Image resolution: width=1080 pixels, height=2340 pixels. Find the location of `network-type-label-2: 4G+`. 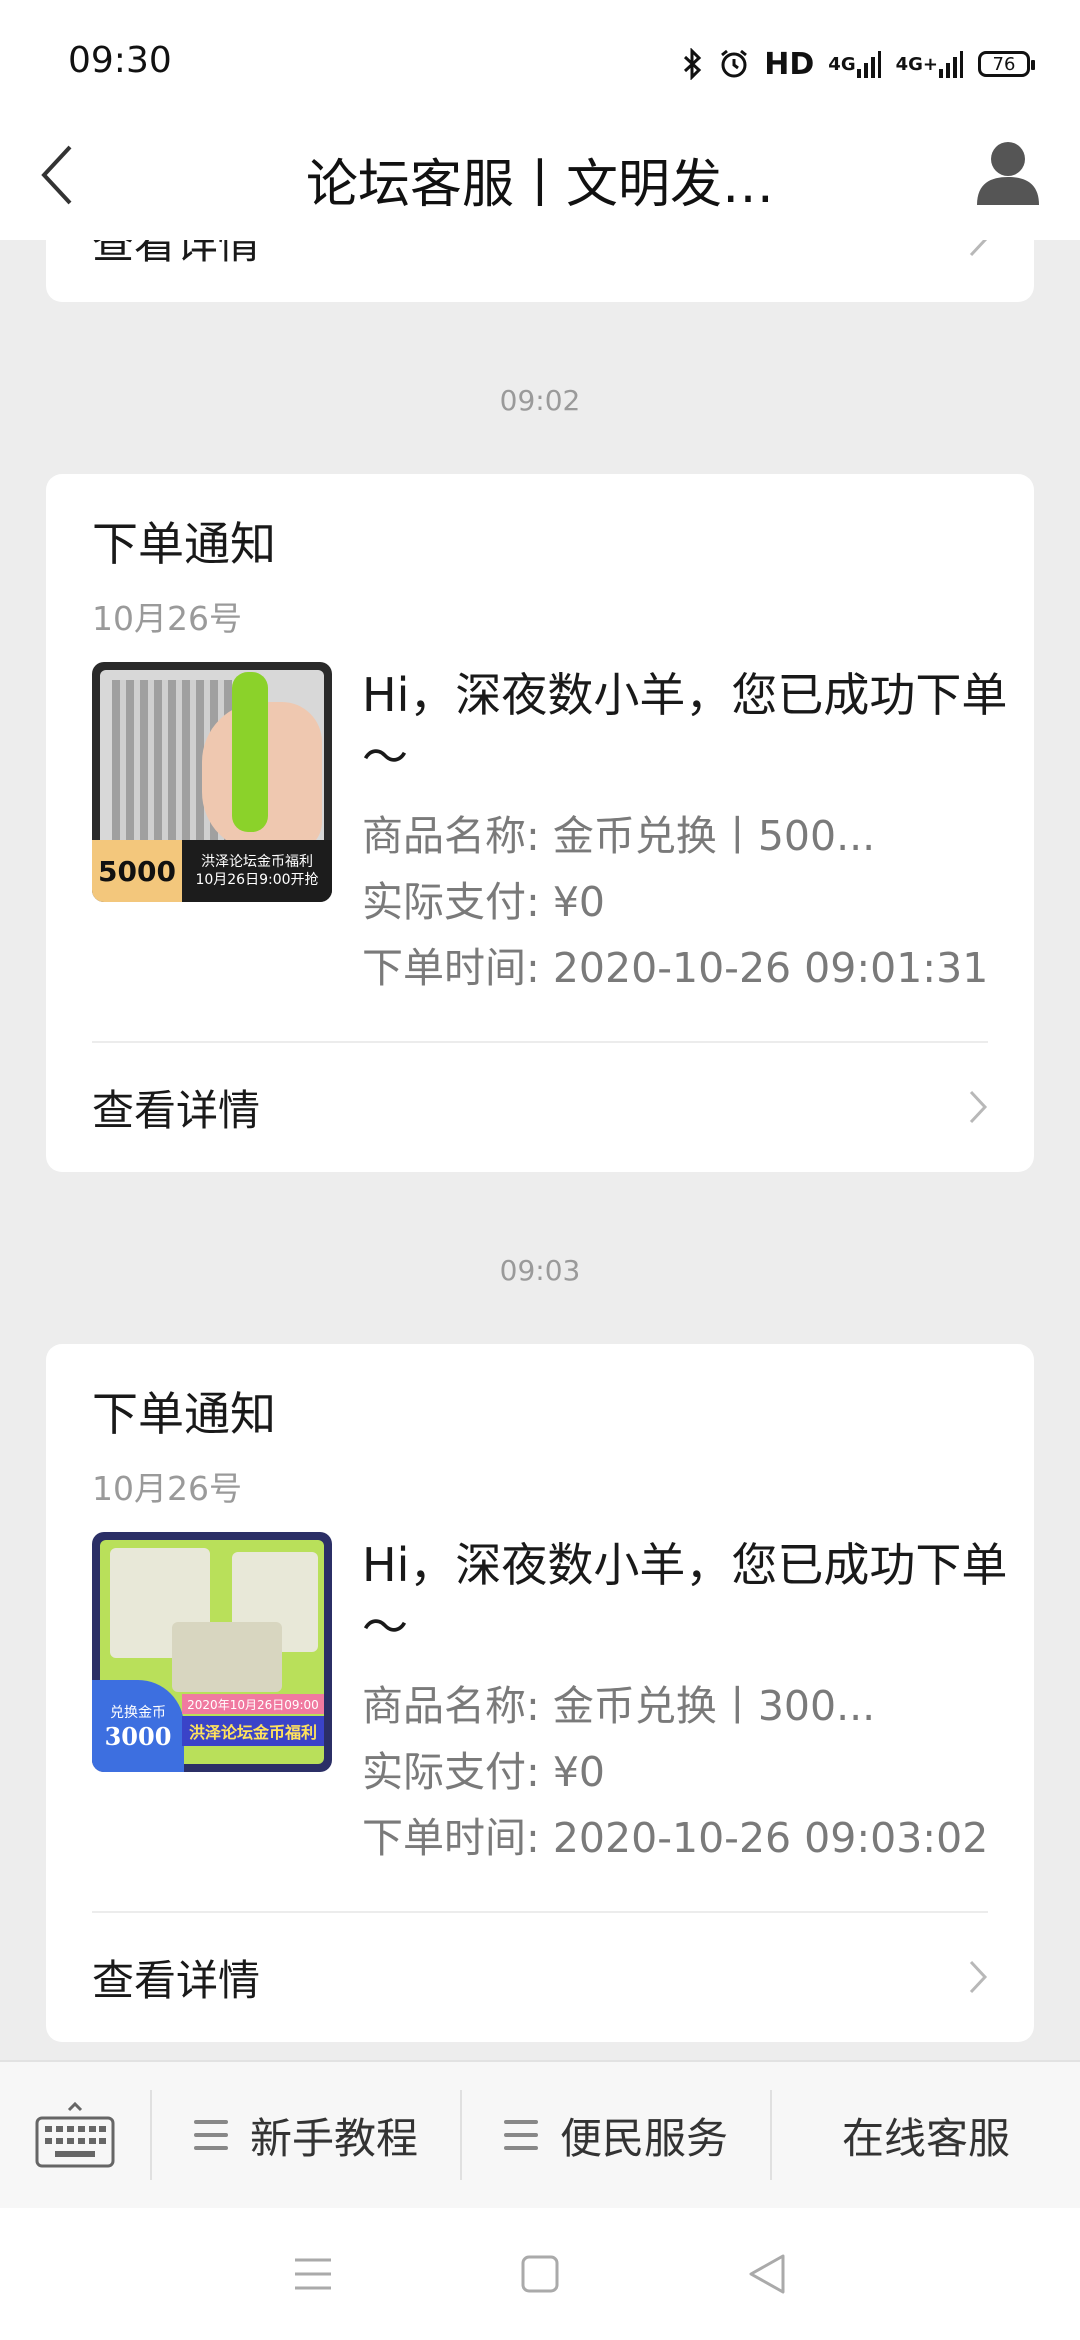

network-type-label-2: 4G+ is located at coordinates (916, 64).